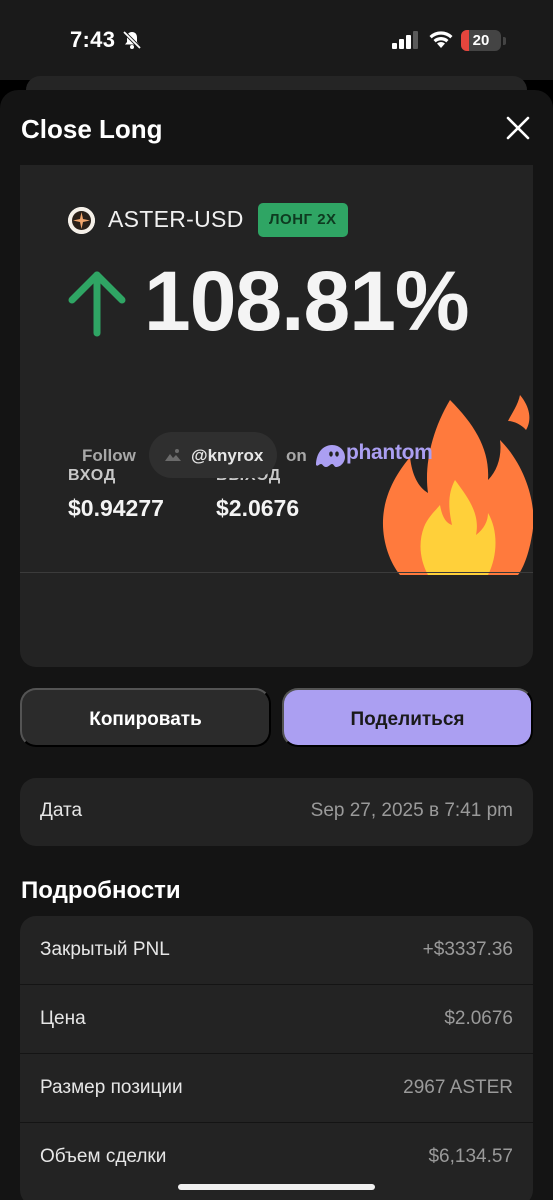  I want to click on date-row: Дата Sep 27, 2025 в 7:41 pm, so click(276, 812).